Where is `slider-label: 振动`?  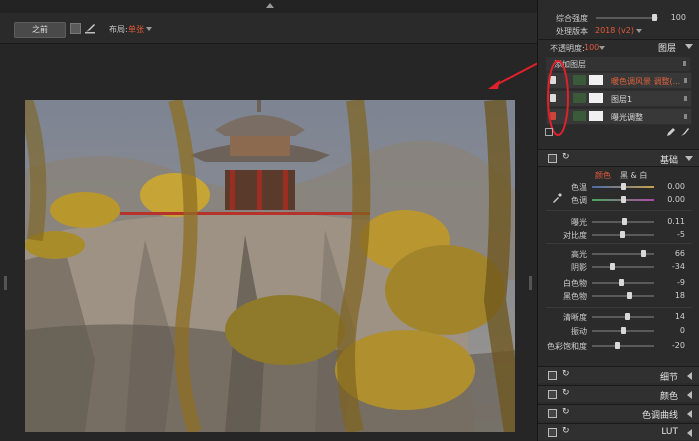 slider-label: 振动 is located at coordinates (579, 331).